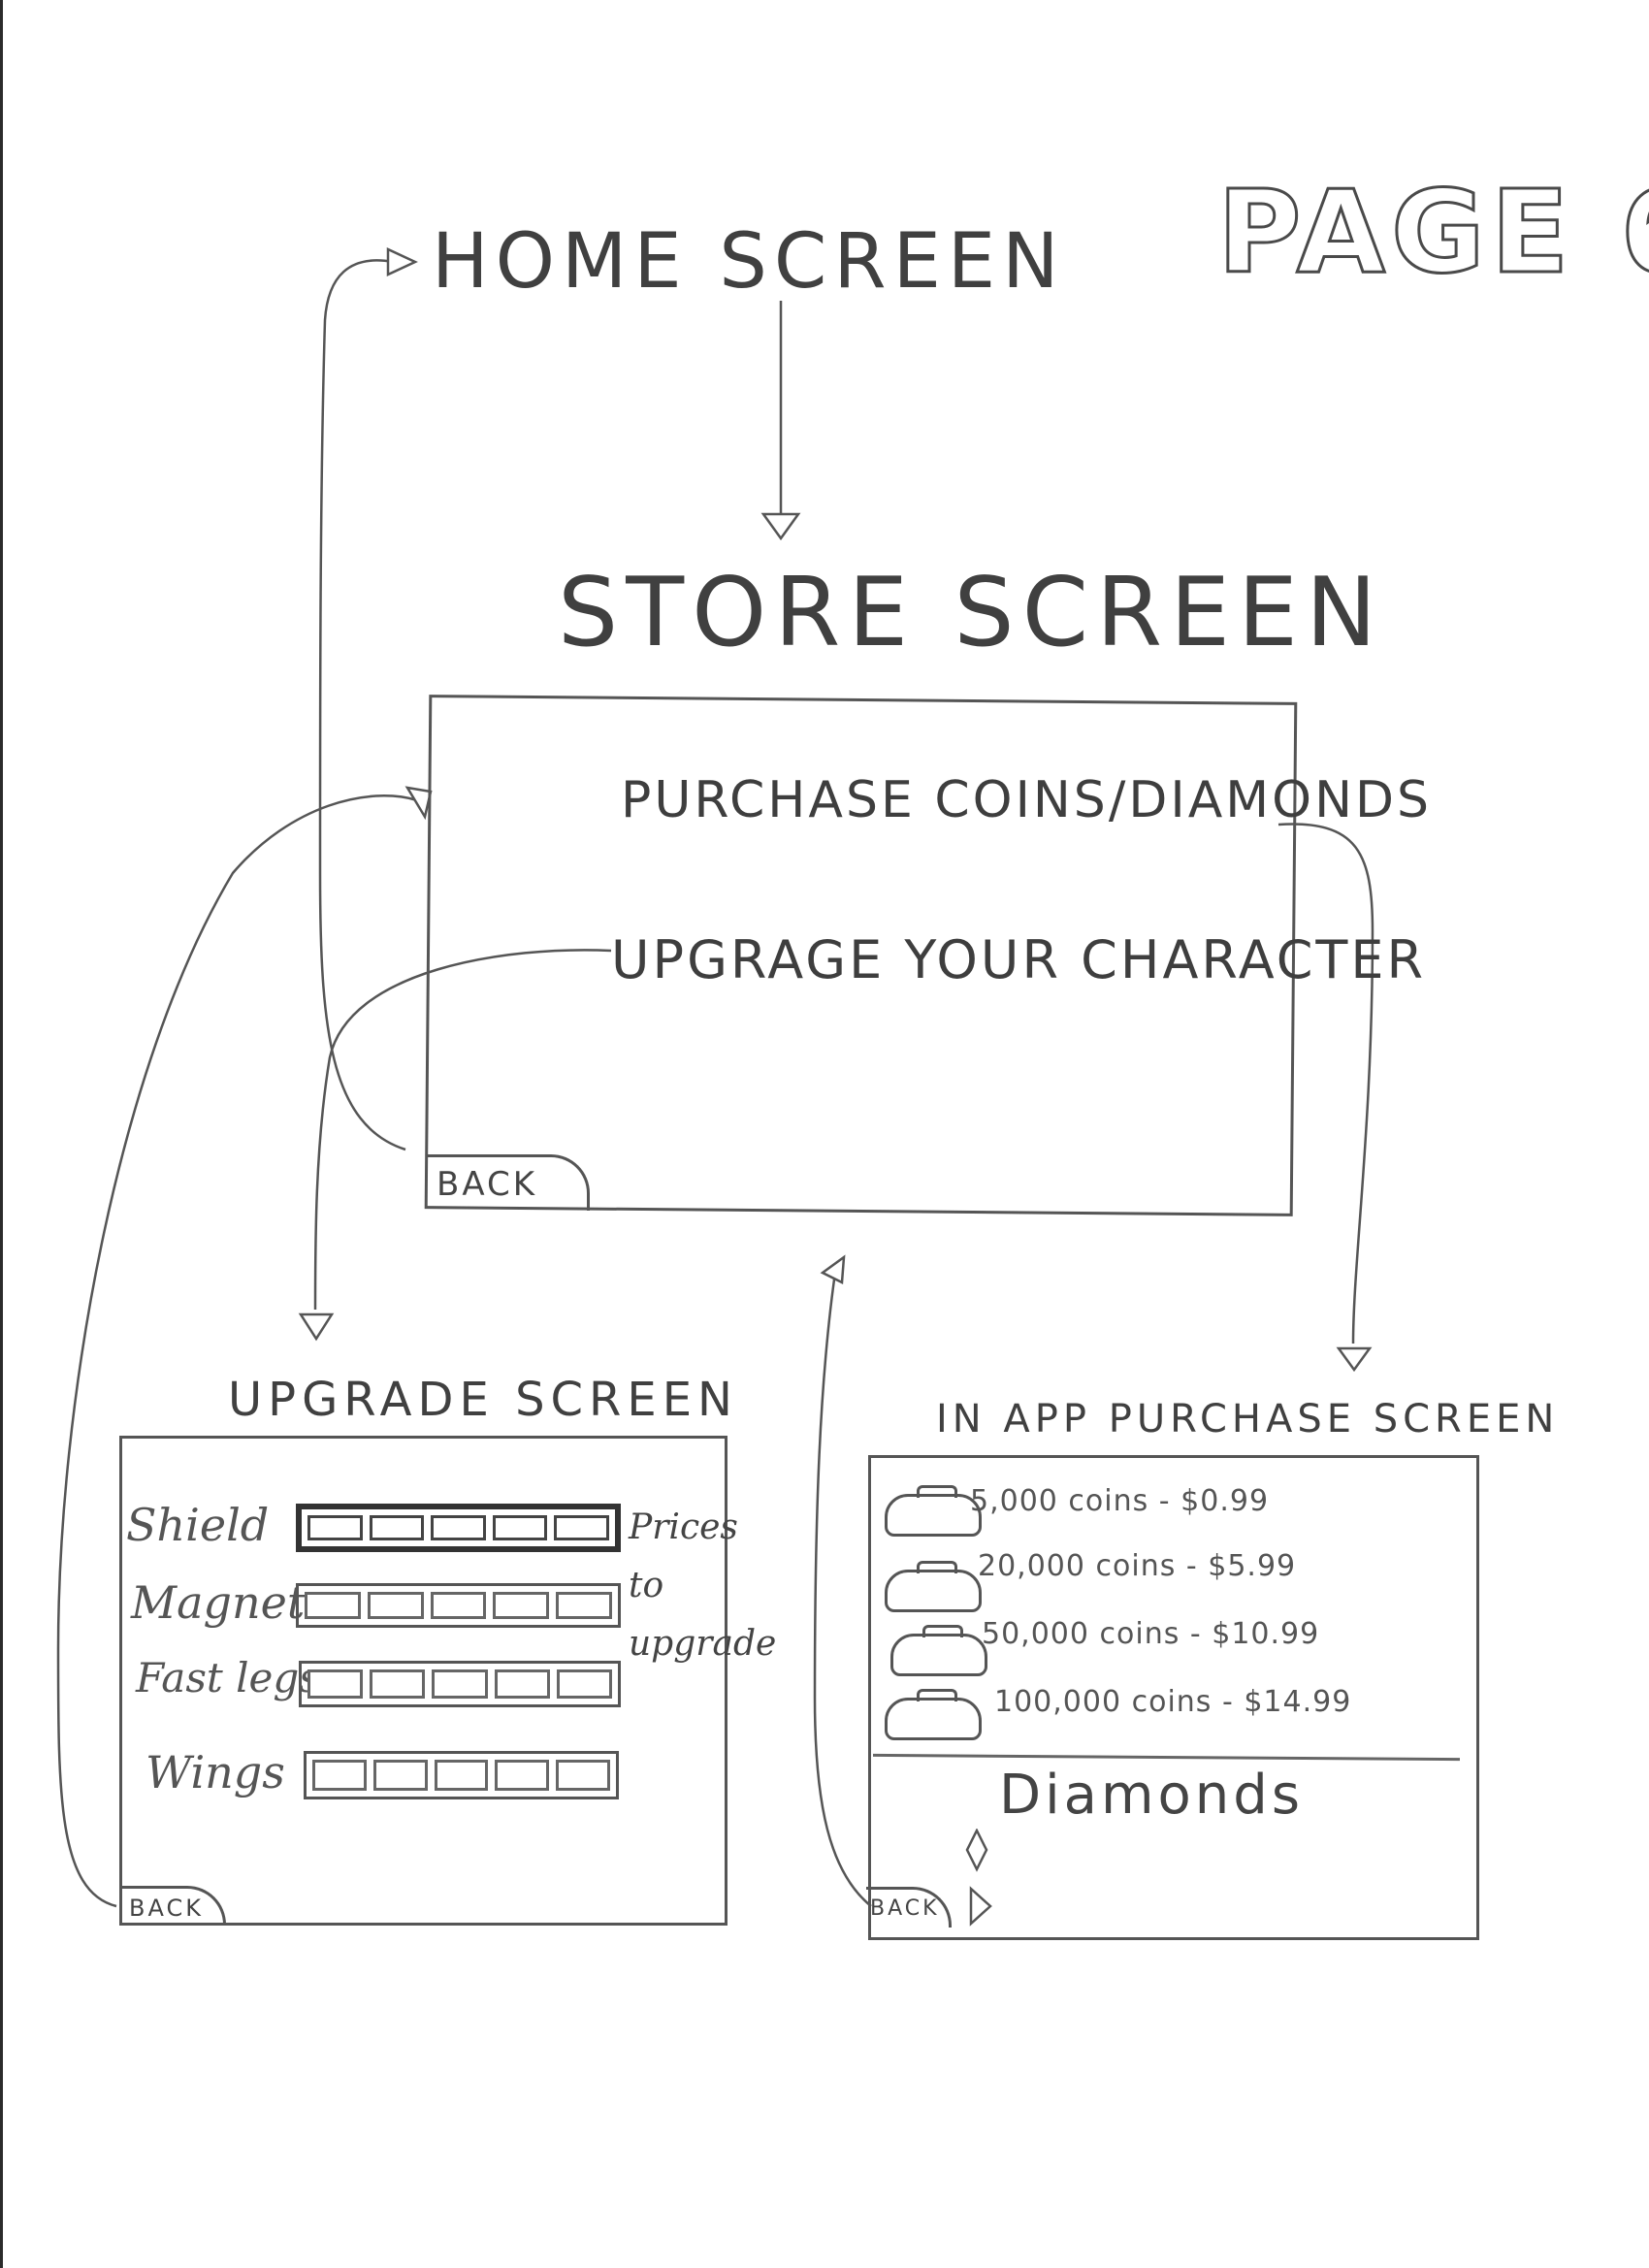 Image resolution: width=1649 pixels, height=2268 pixels. Describe the element at coordinates (362, 705) in the screenshot. I see `arrow-back-to-home` at that location.